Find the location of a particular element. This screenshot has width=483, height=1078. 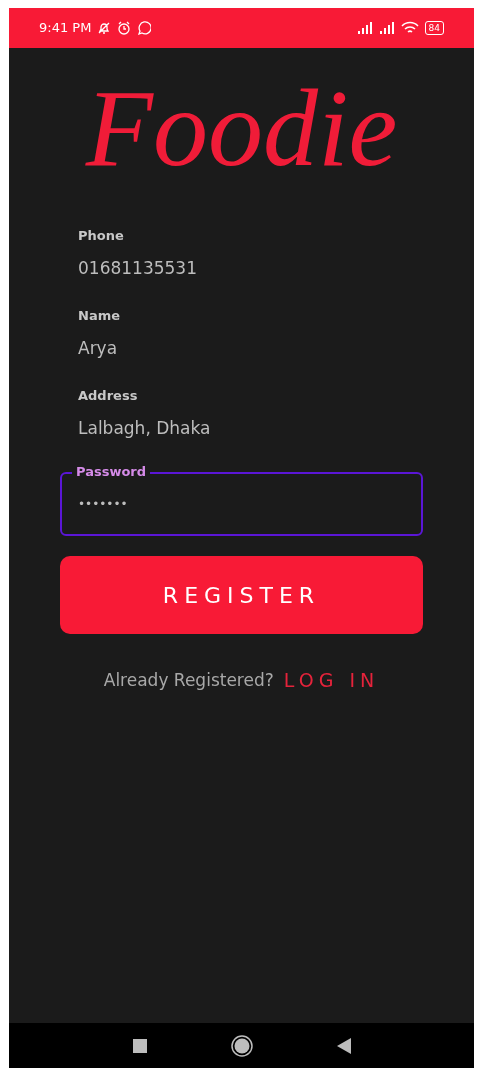

muted-bell-icon is located at coordinates (104, 28).